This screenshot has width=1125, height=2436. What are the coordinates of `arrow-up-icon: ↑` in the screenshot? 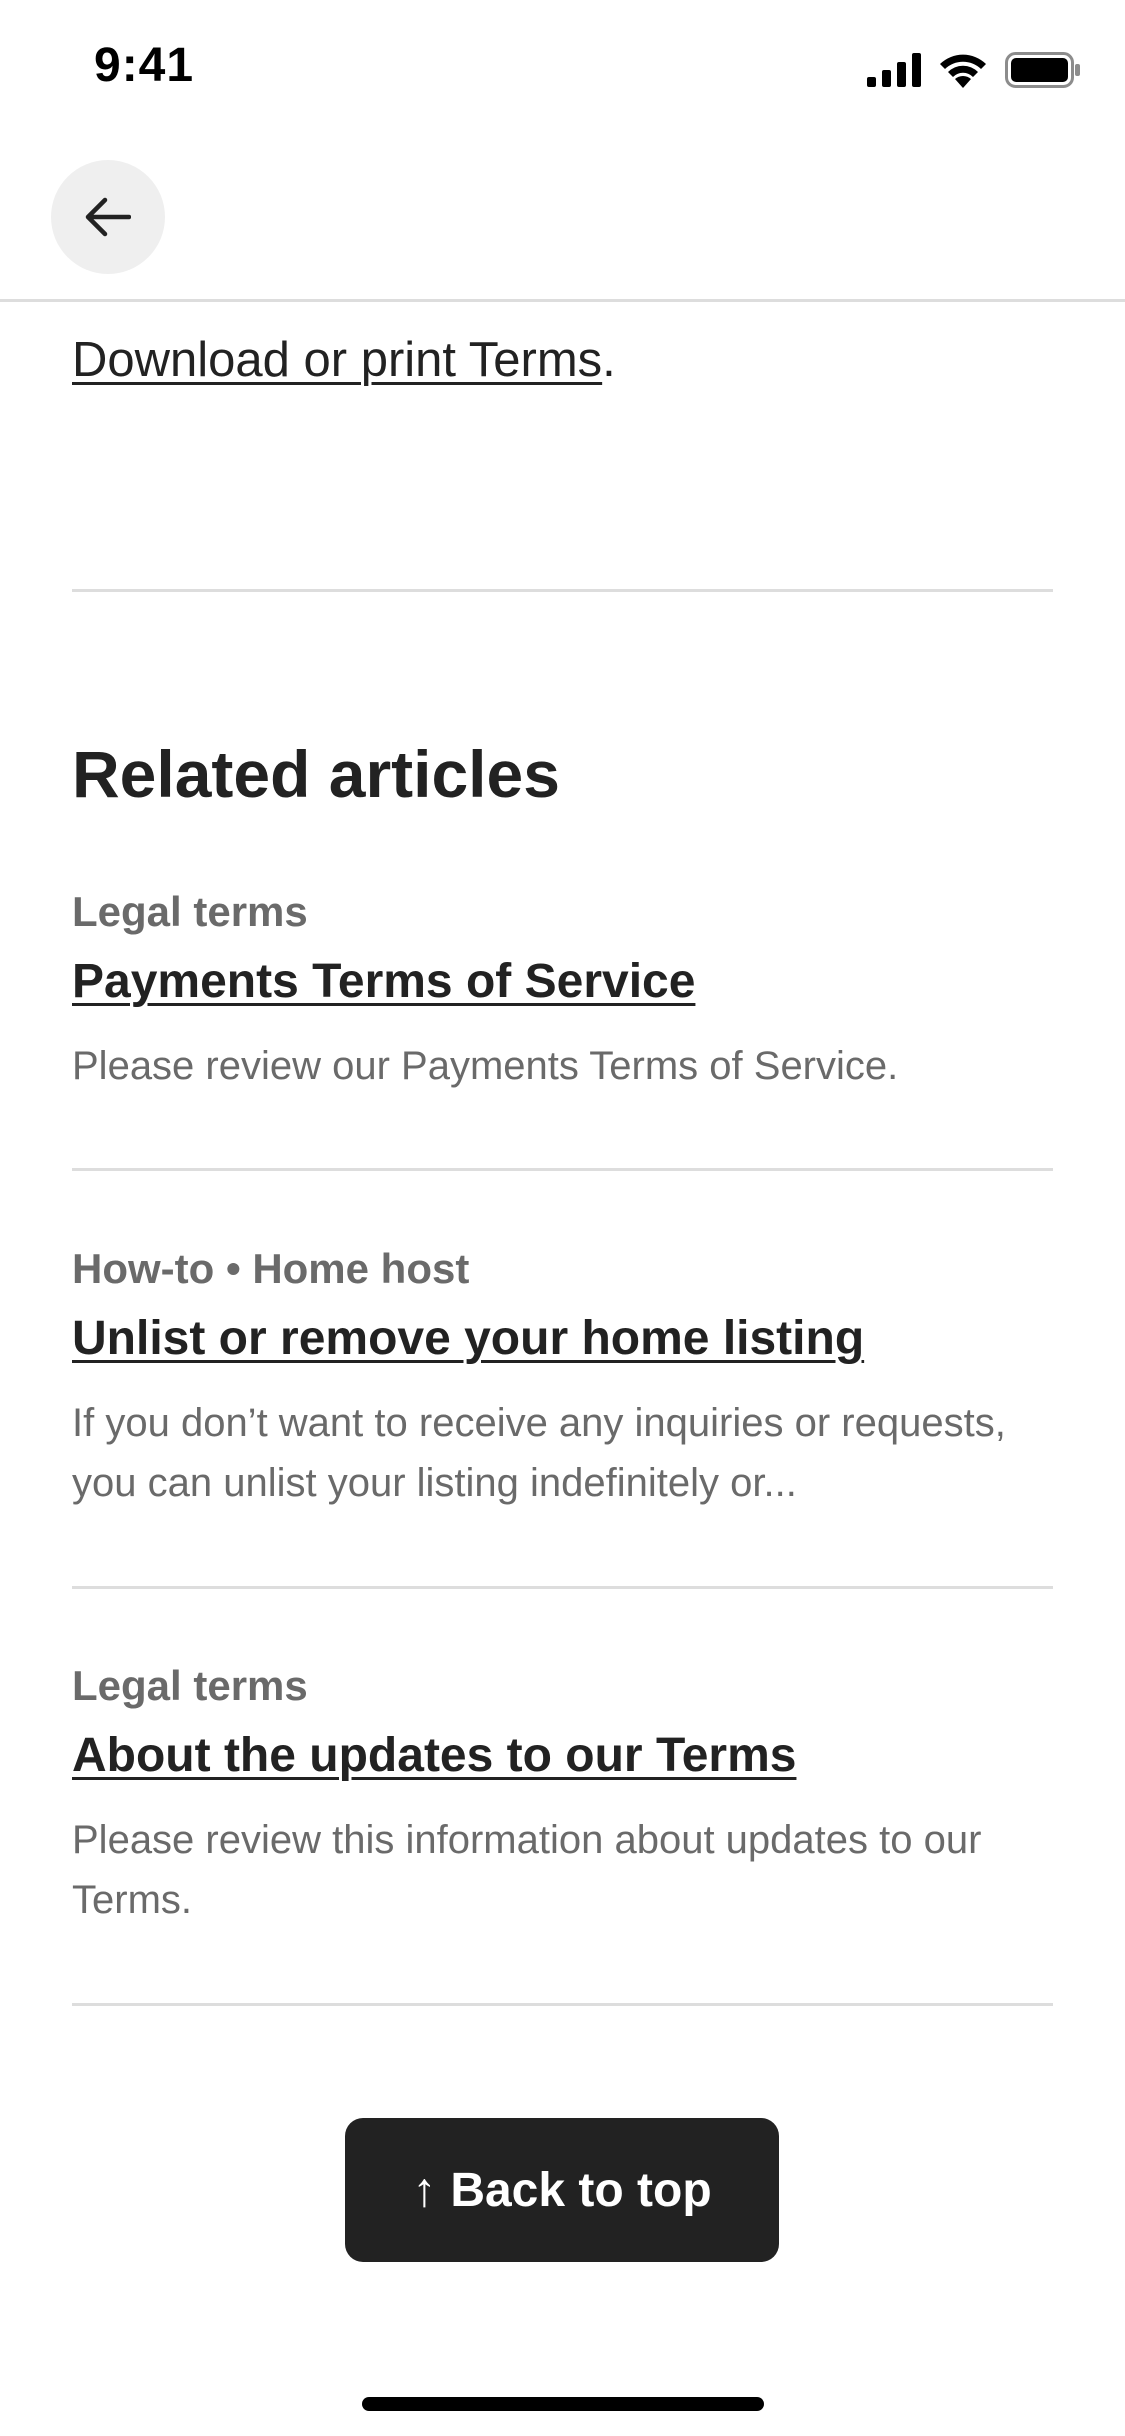 It's located at (424, 2190).